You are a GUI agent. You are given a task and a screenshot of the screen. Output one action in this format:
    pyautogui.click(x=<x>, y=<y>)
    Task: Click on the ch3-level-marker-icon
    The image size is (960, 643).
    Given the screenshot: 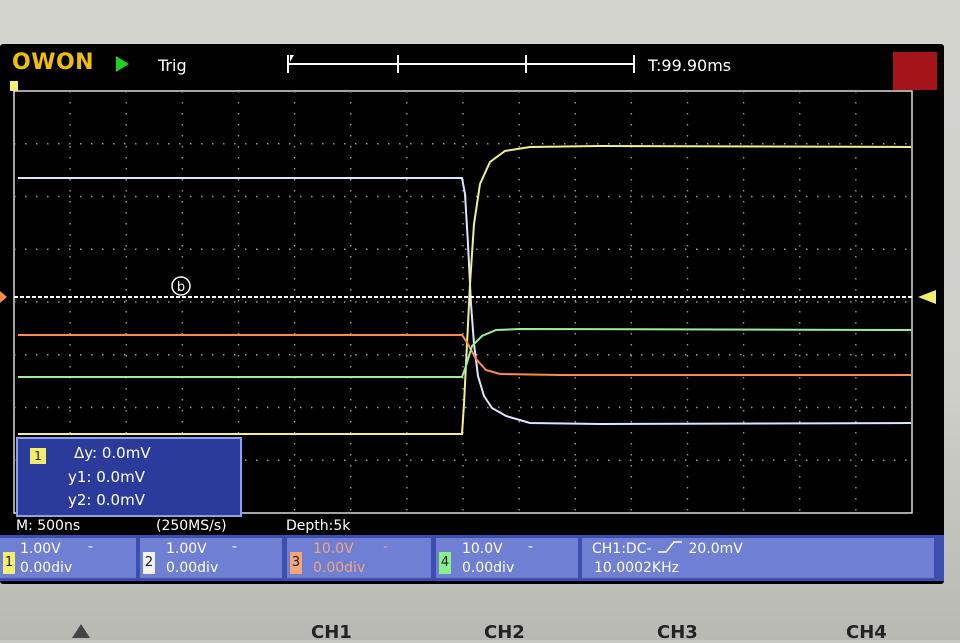 What is the action you would take?
    pyautogui.click(x=3, y=297)
    